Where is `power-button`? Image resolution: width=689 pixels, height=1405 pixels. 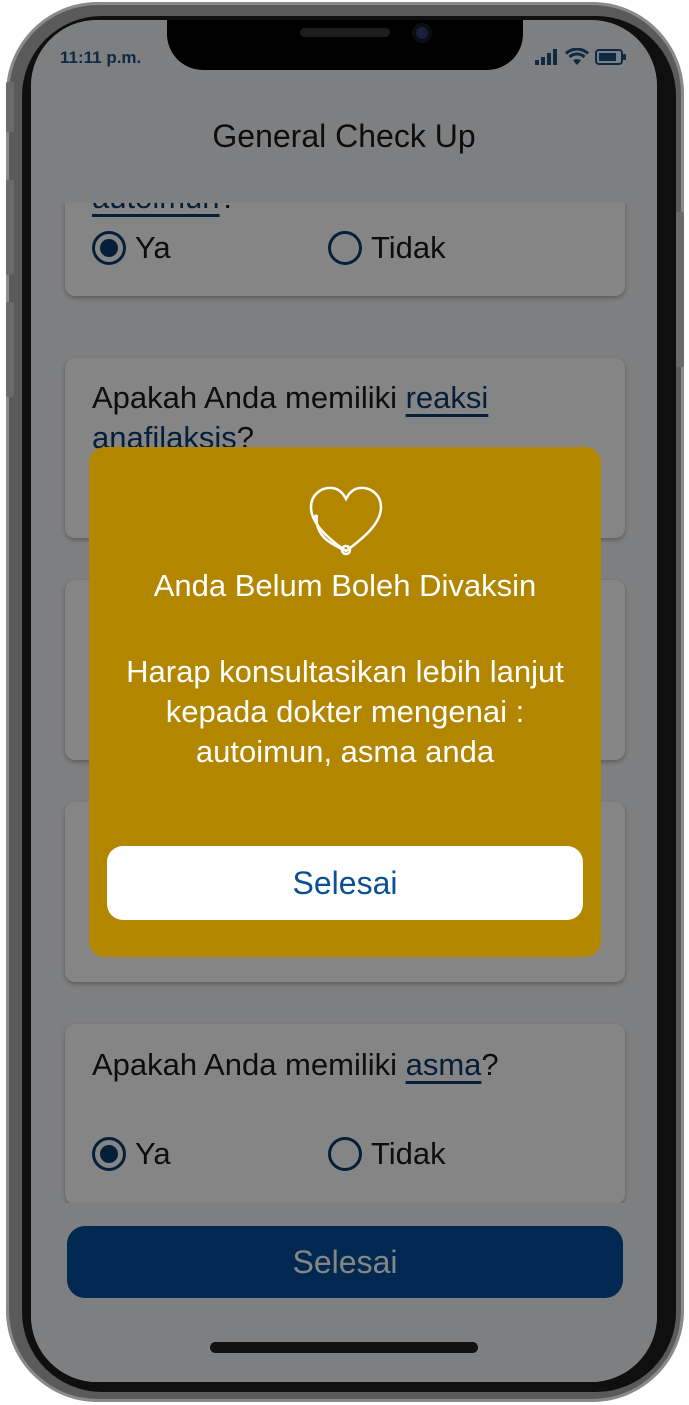
power-button is located at coordinates (680, 289).